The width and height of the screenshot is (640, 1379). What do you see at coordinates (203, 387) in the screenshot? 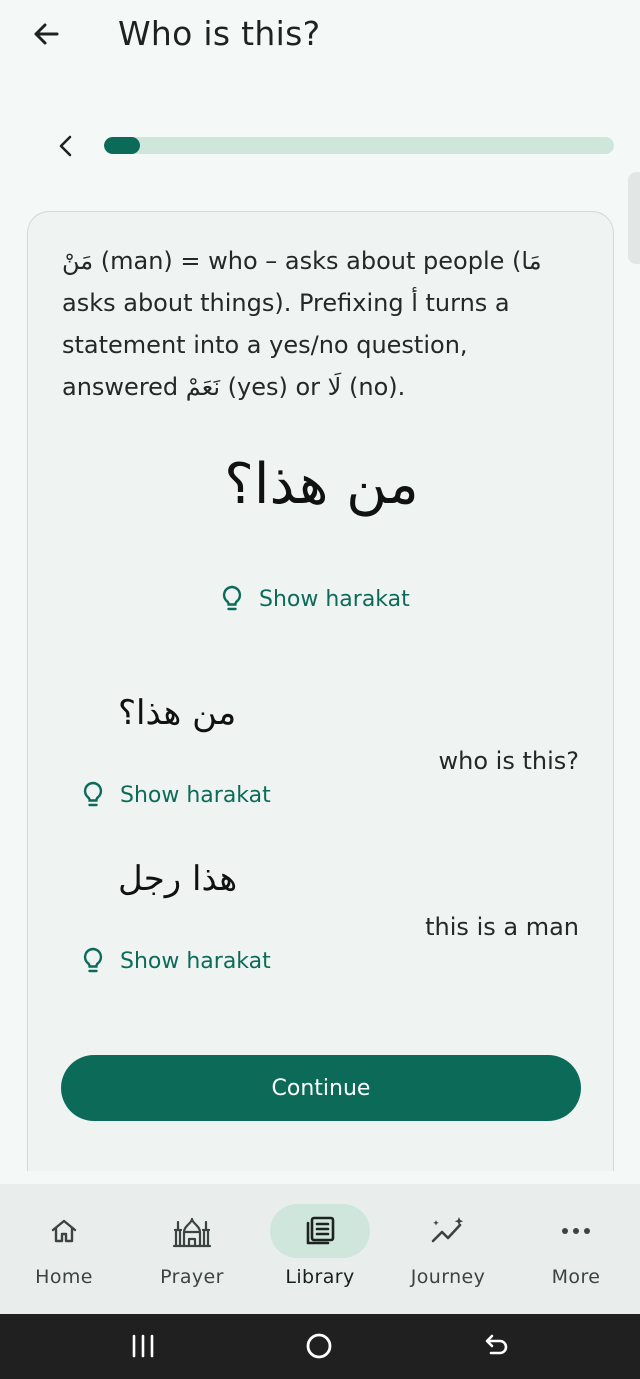
I see `explanation-arabic-term: نَعَمْ` at bounding box center [203, 387].